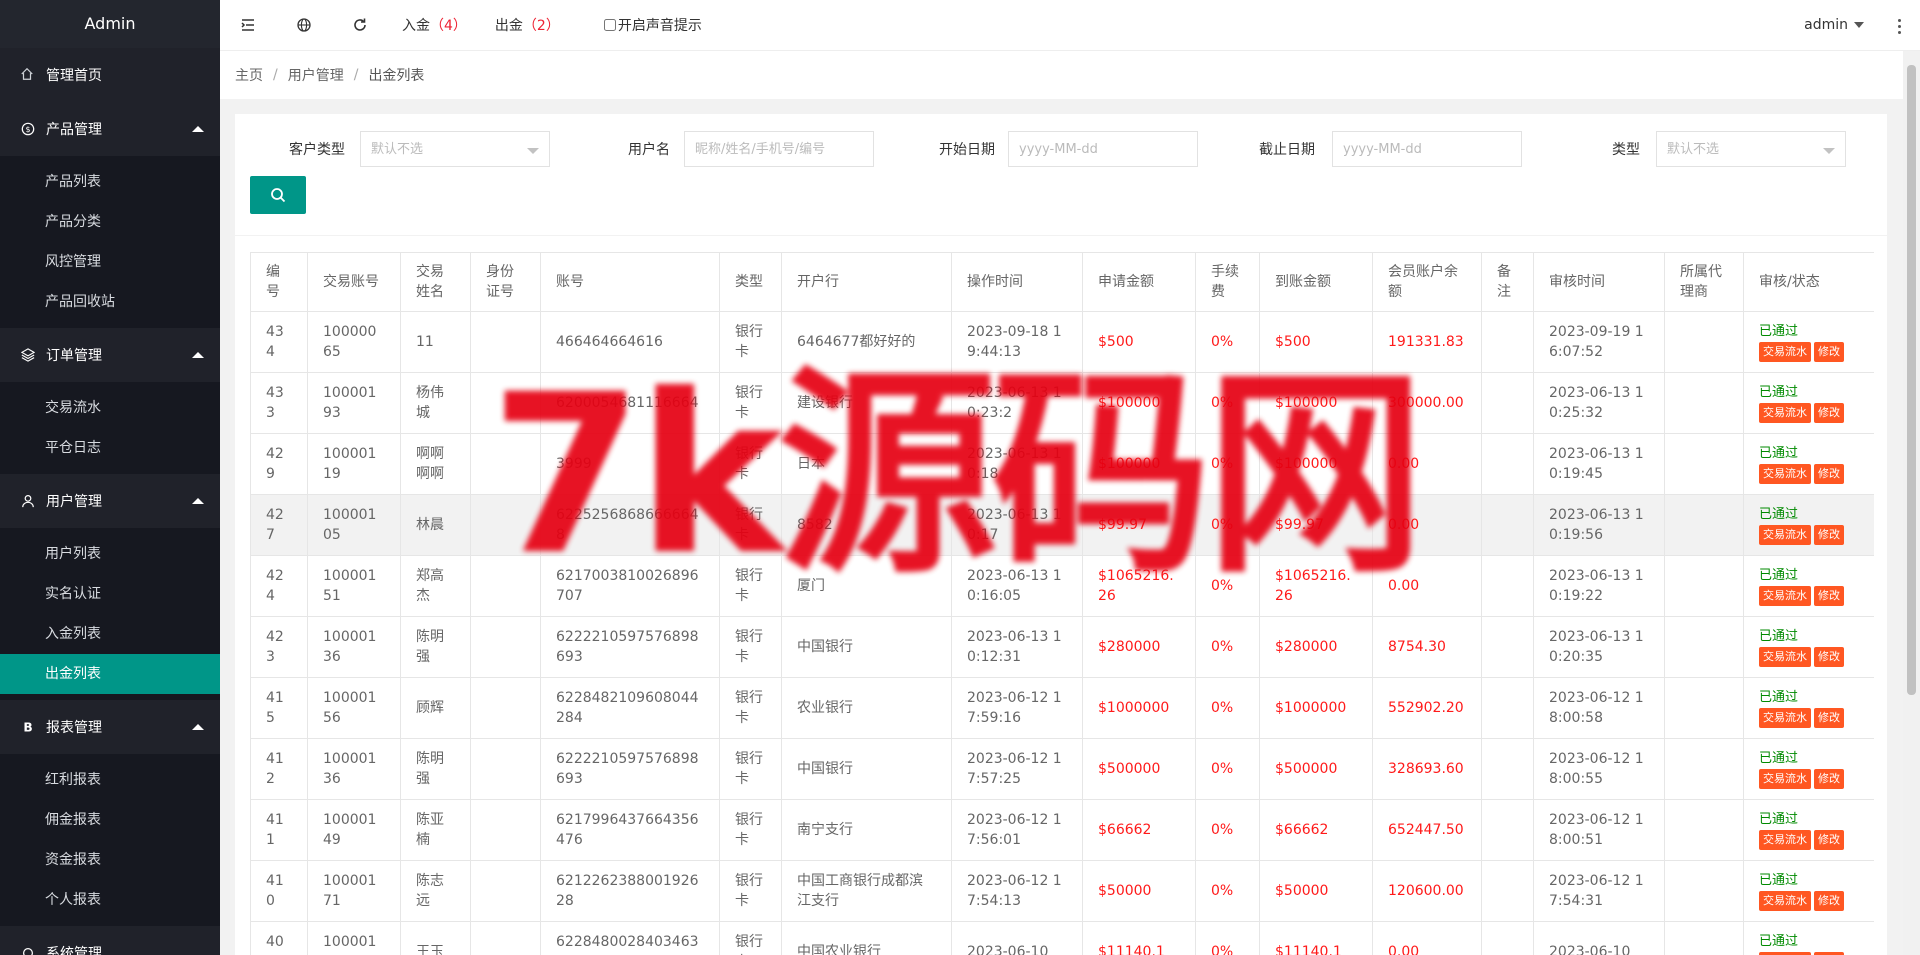 Image resolution: width=1920 pixels, height=955 pixels. What do you see at coordinates (354, 938) in the screenshot?
I see `table-cell: 10000187` at bounding box center [354, 938].